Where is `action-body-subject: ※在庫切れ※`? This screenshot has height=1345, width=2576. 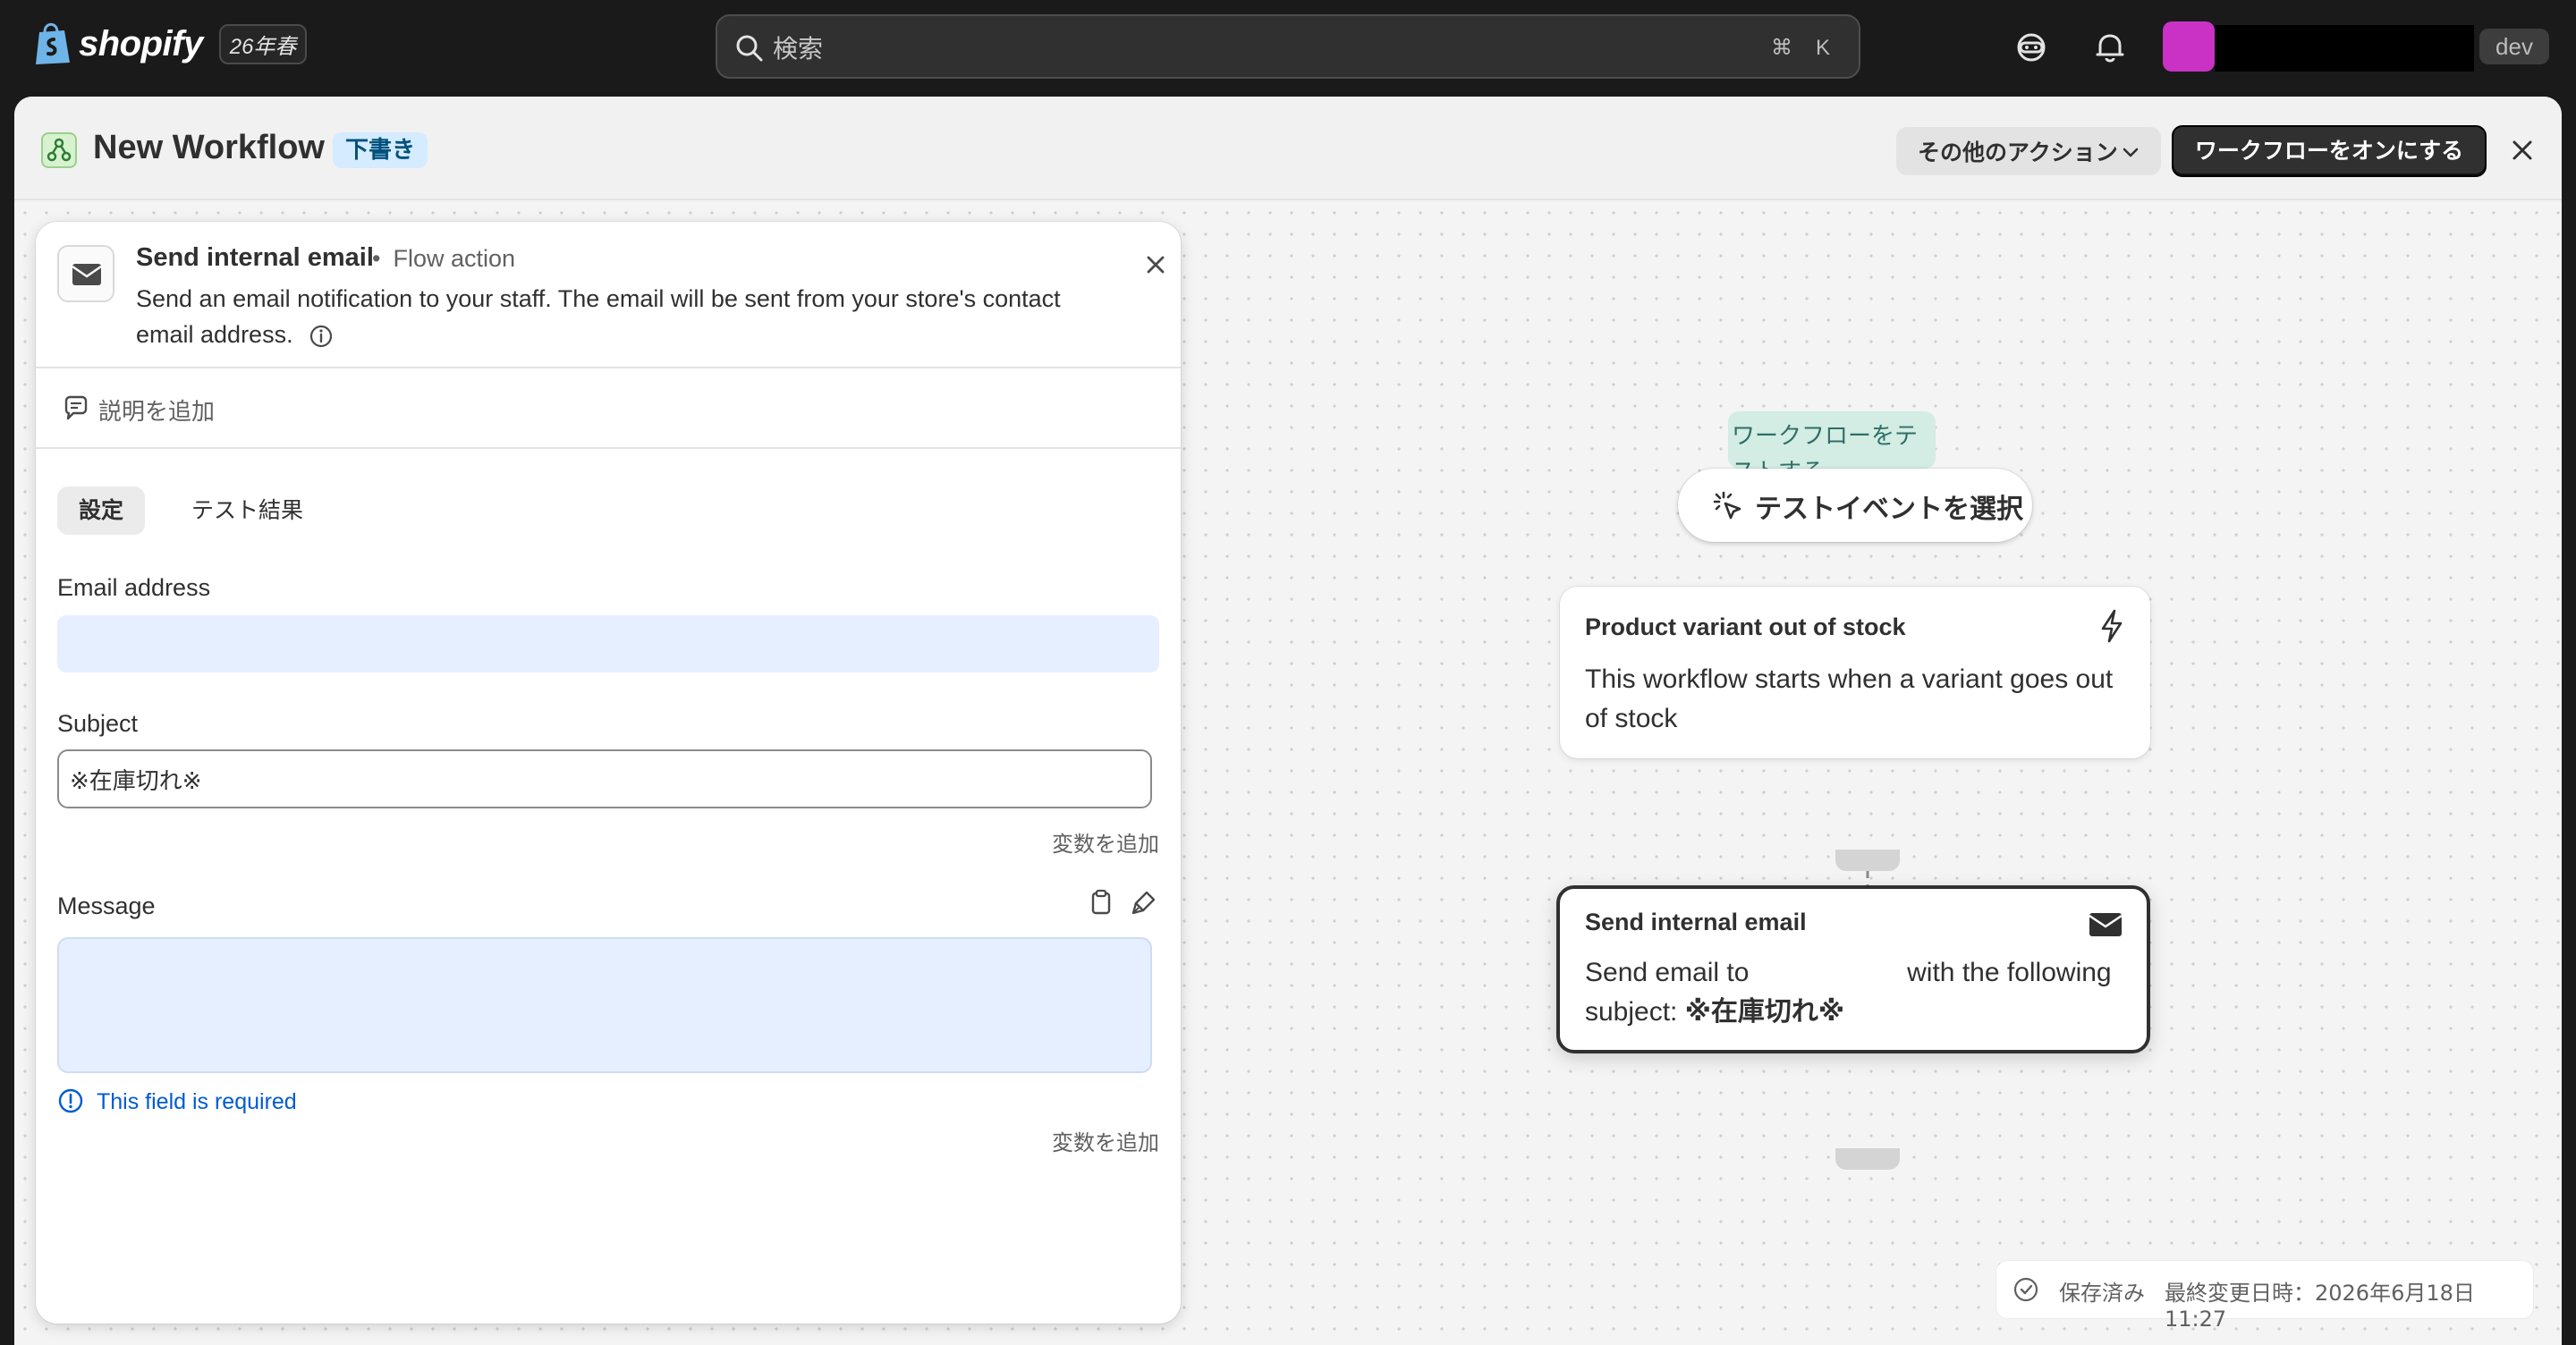
action-body-subject: ※在庫切れ※ is located at coordinates (1764, 1012).